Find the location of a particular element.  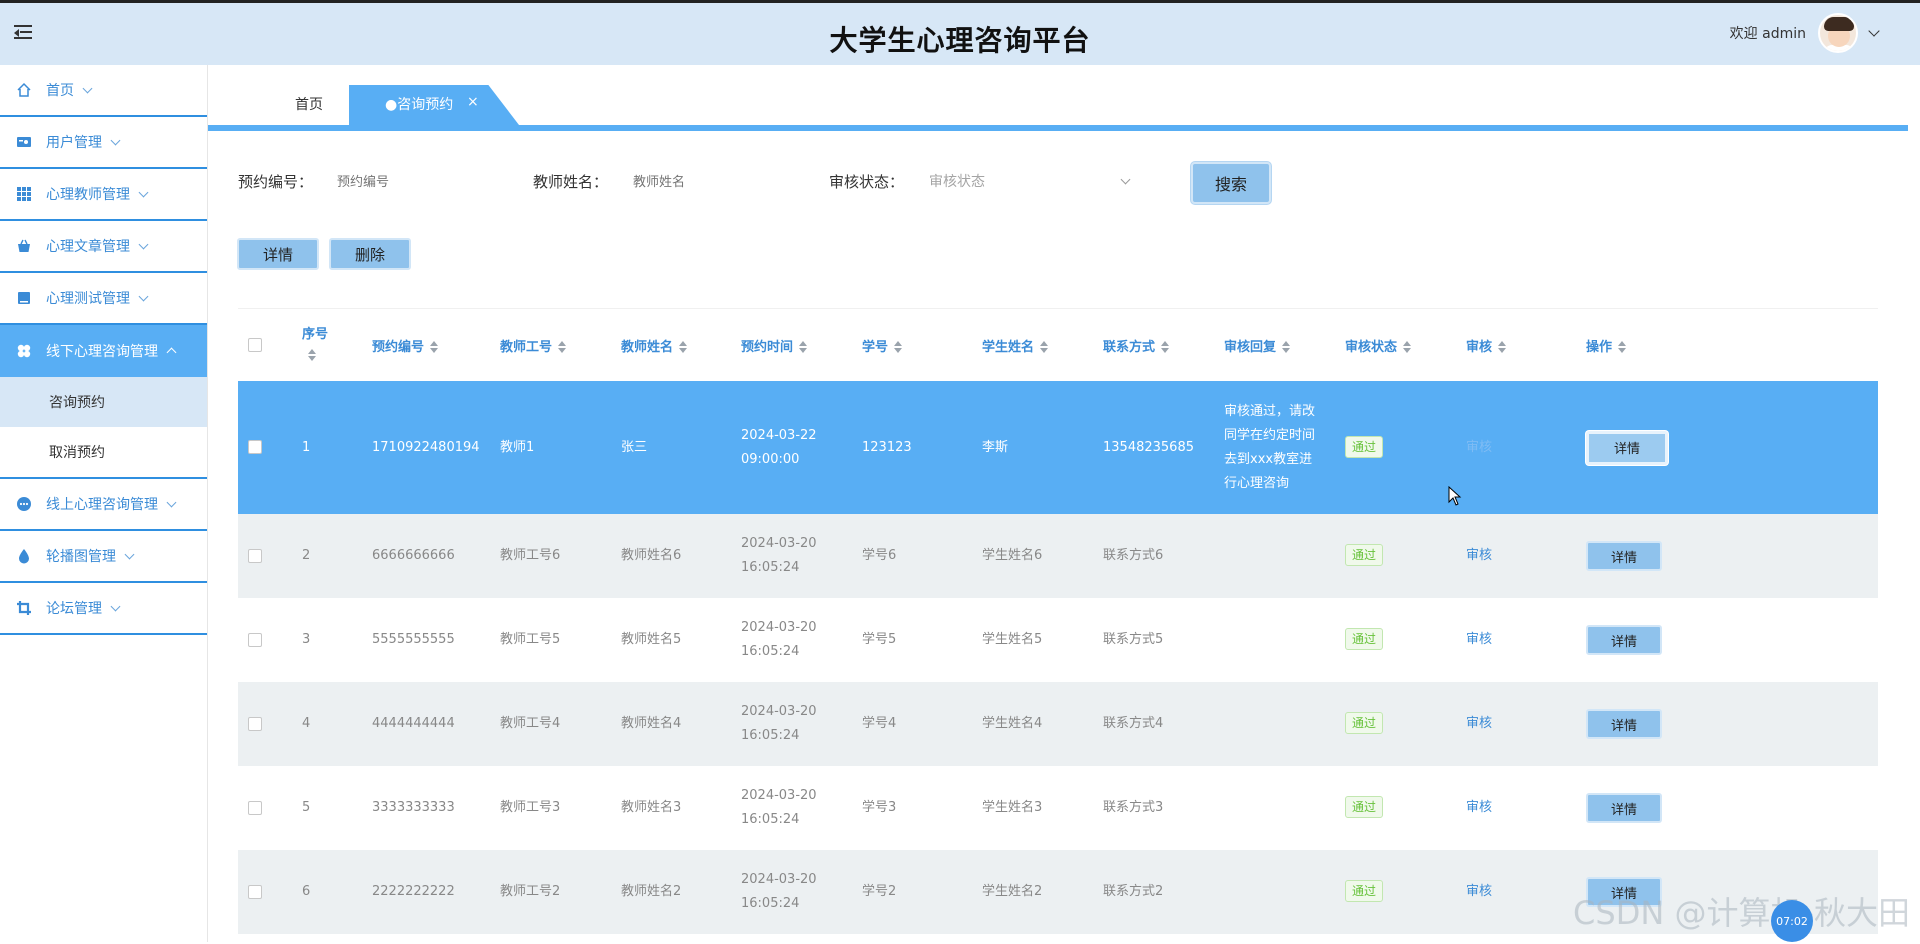

sidebar-item-label: 心理测试管理 is located at coordinates (88, 299).